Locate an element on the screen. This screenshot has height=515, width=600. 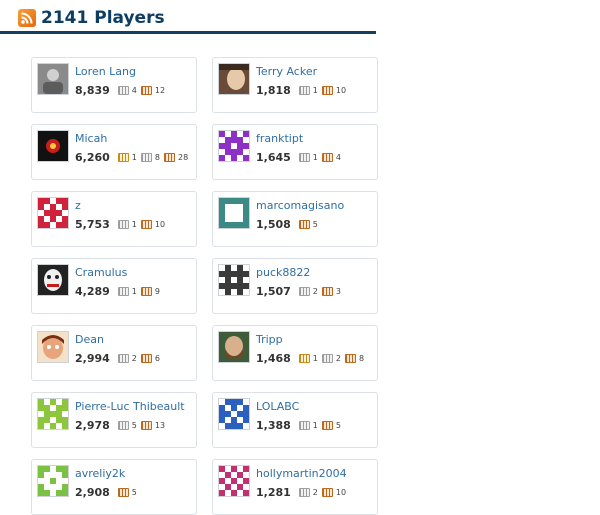
reputation-score: 4,289 is located at coordinates (92, 291).